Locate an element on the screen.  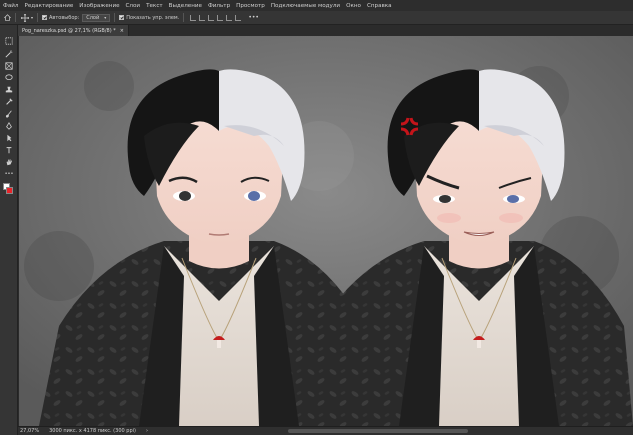
pen-icon is located at coordinates (9, 125).